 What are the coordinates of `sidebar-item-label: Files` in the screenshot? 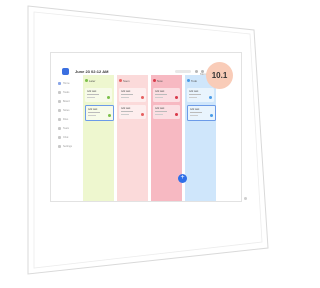 It's located at (66, 119).